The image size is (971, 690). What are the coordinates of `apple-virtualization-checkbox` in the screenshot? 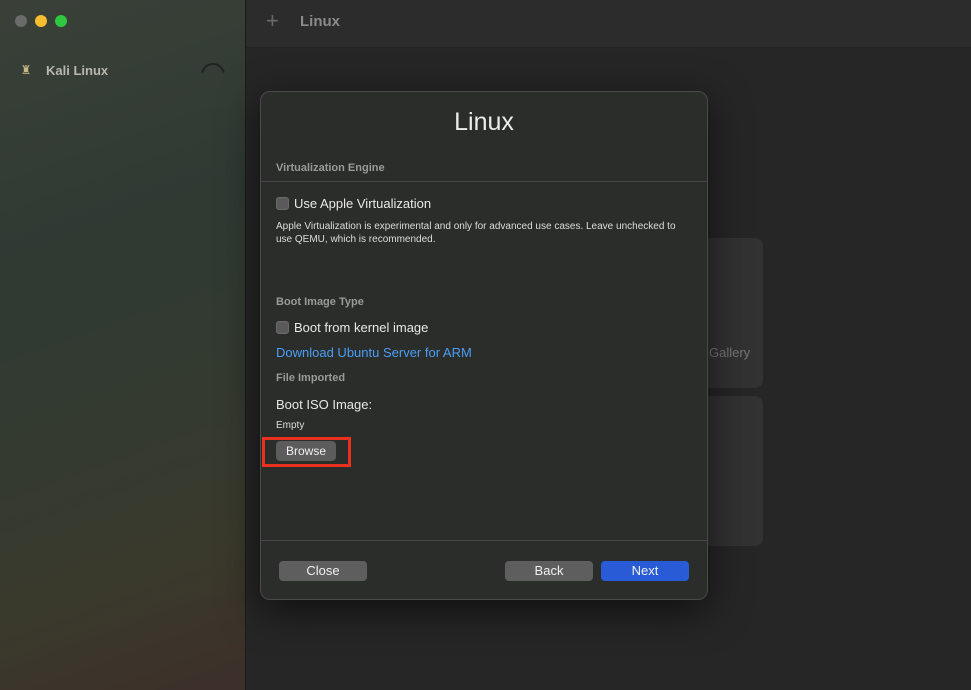 It's located at (282, 203).